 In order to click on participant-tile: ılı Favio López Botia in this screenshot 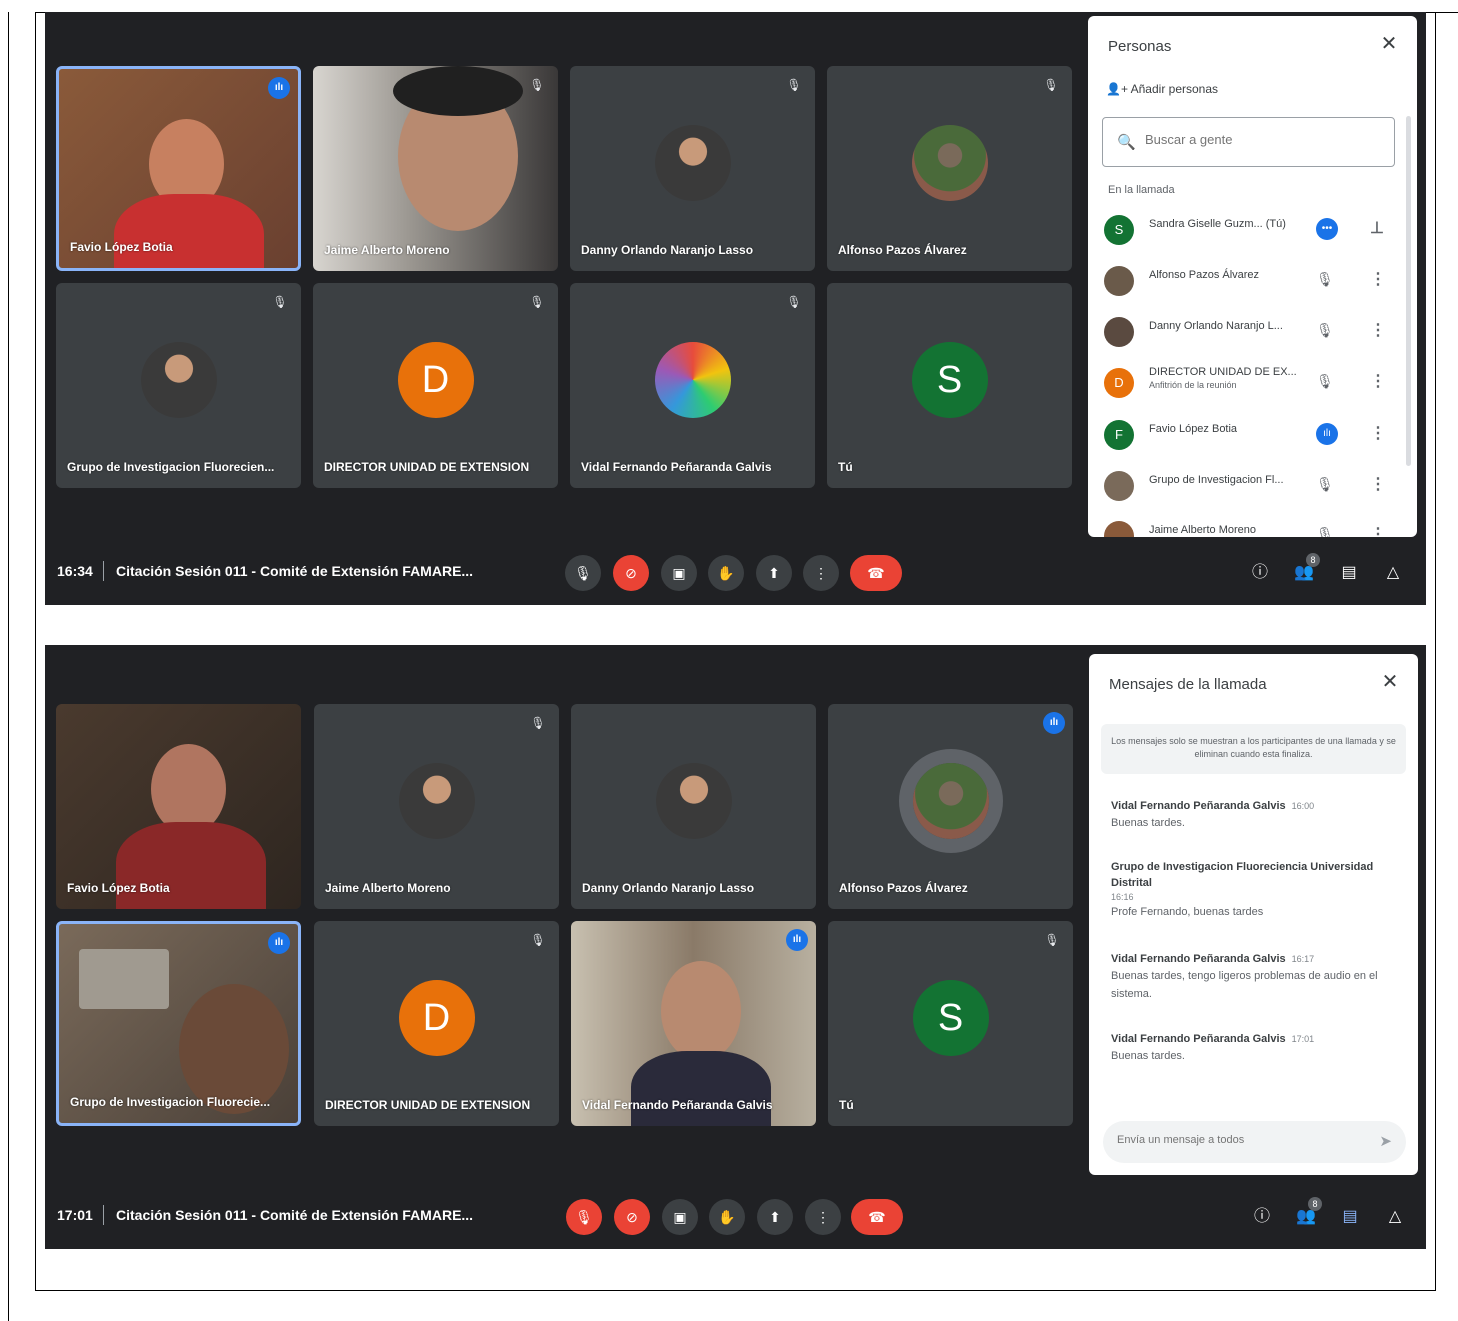, I will do `click(178, 168)`.